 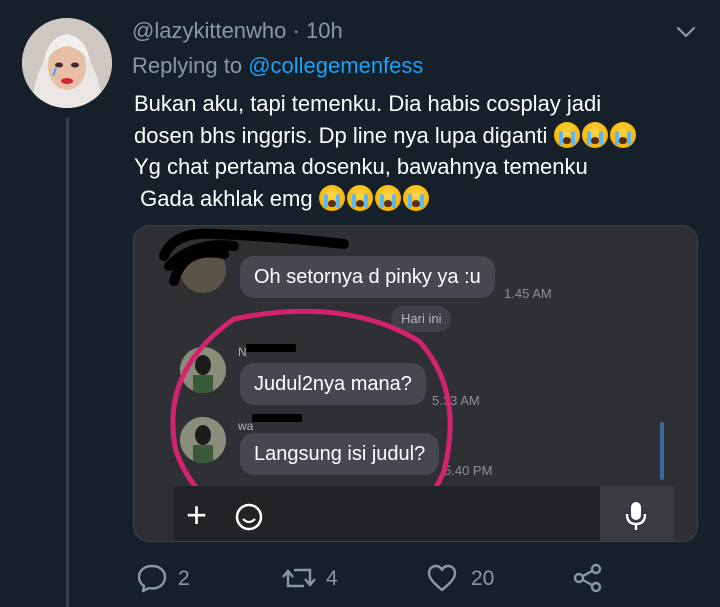 What do you see at coordinates (184, 578) in the screenshot?
I see `reply-count: 2` at bounding box center [184, 578].